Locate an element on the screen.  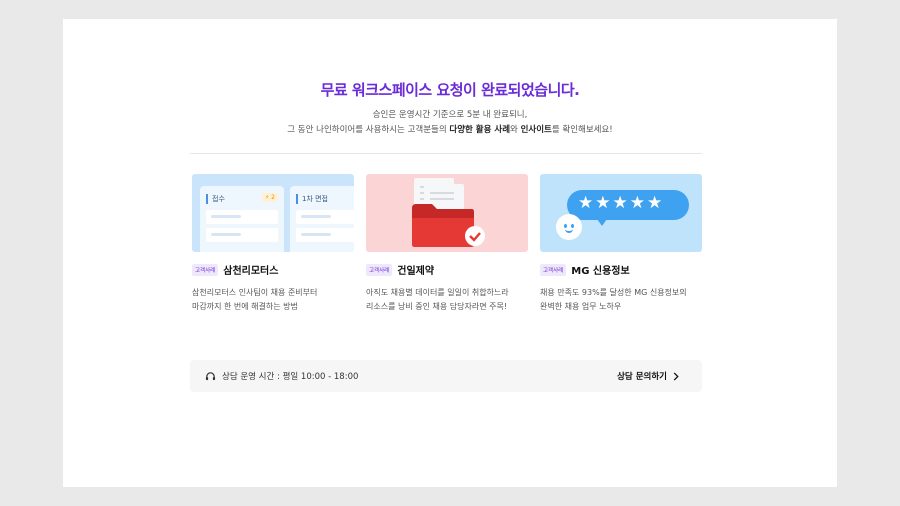
case-thumbnail-folder is located at coordinates (447, 213).